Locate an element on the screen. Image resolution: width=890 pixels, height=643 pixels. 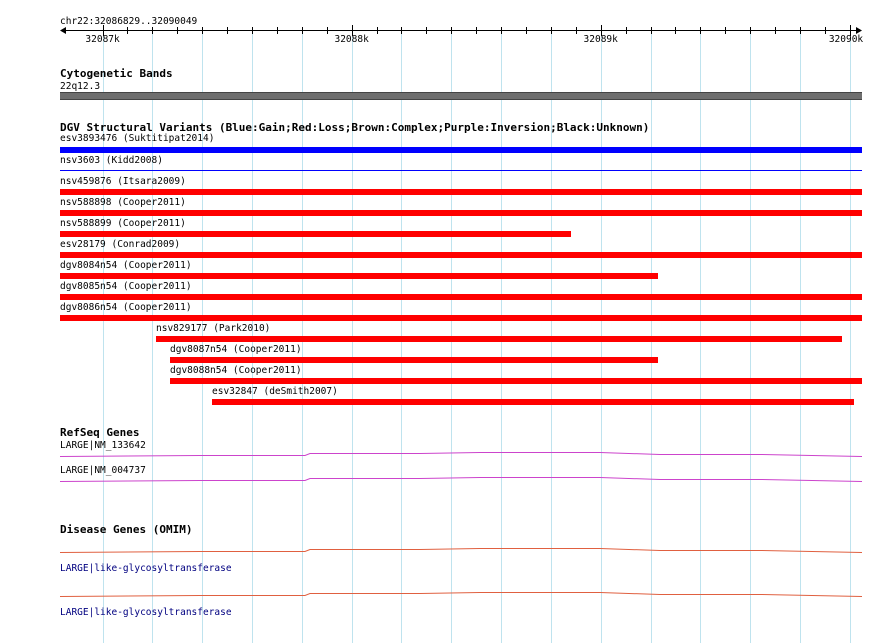
variant-label: nsv588898 (Cooper2011) is located at coordinates (123, 202).